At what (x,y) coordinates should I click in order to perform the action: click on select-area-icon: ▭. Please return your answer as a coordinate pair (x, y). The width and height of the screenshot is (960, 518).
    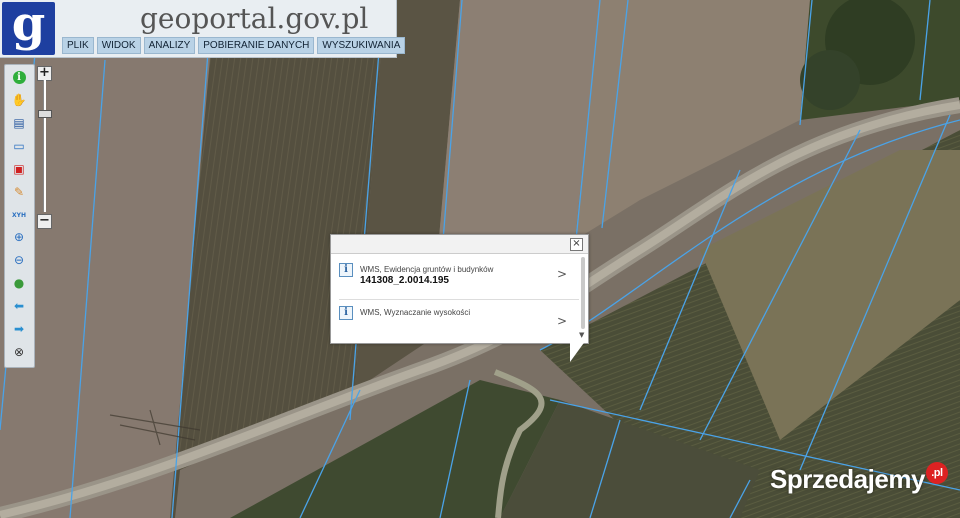
    Looking at the image, I should click on (19, 146).